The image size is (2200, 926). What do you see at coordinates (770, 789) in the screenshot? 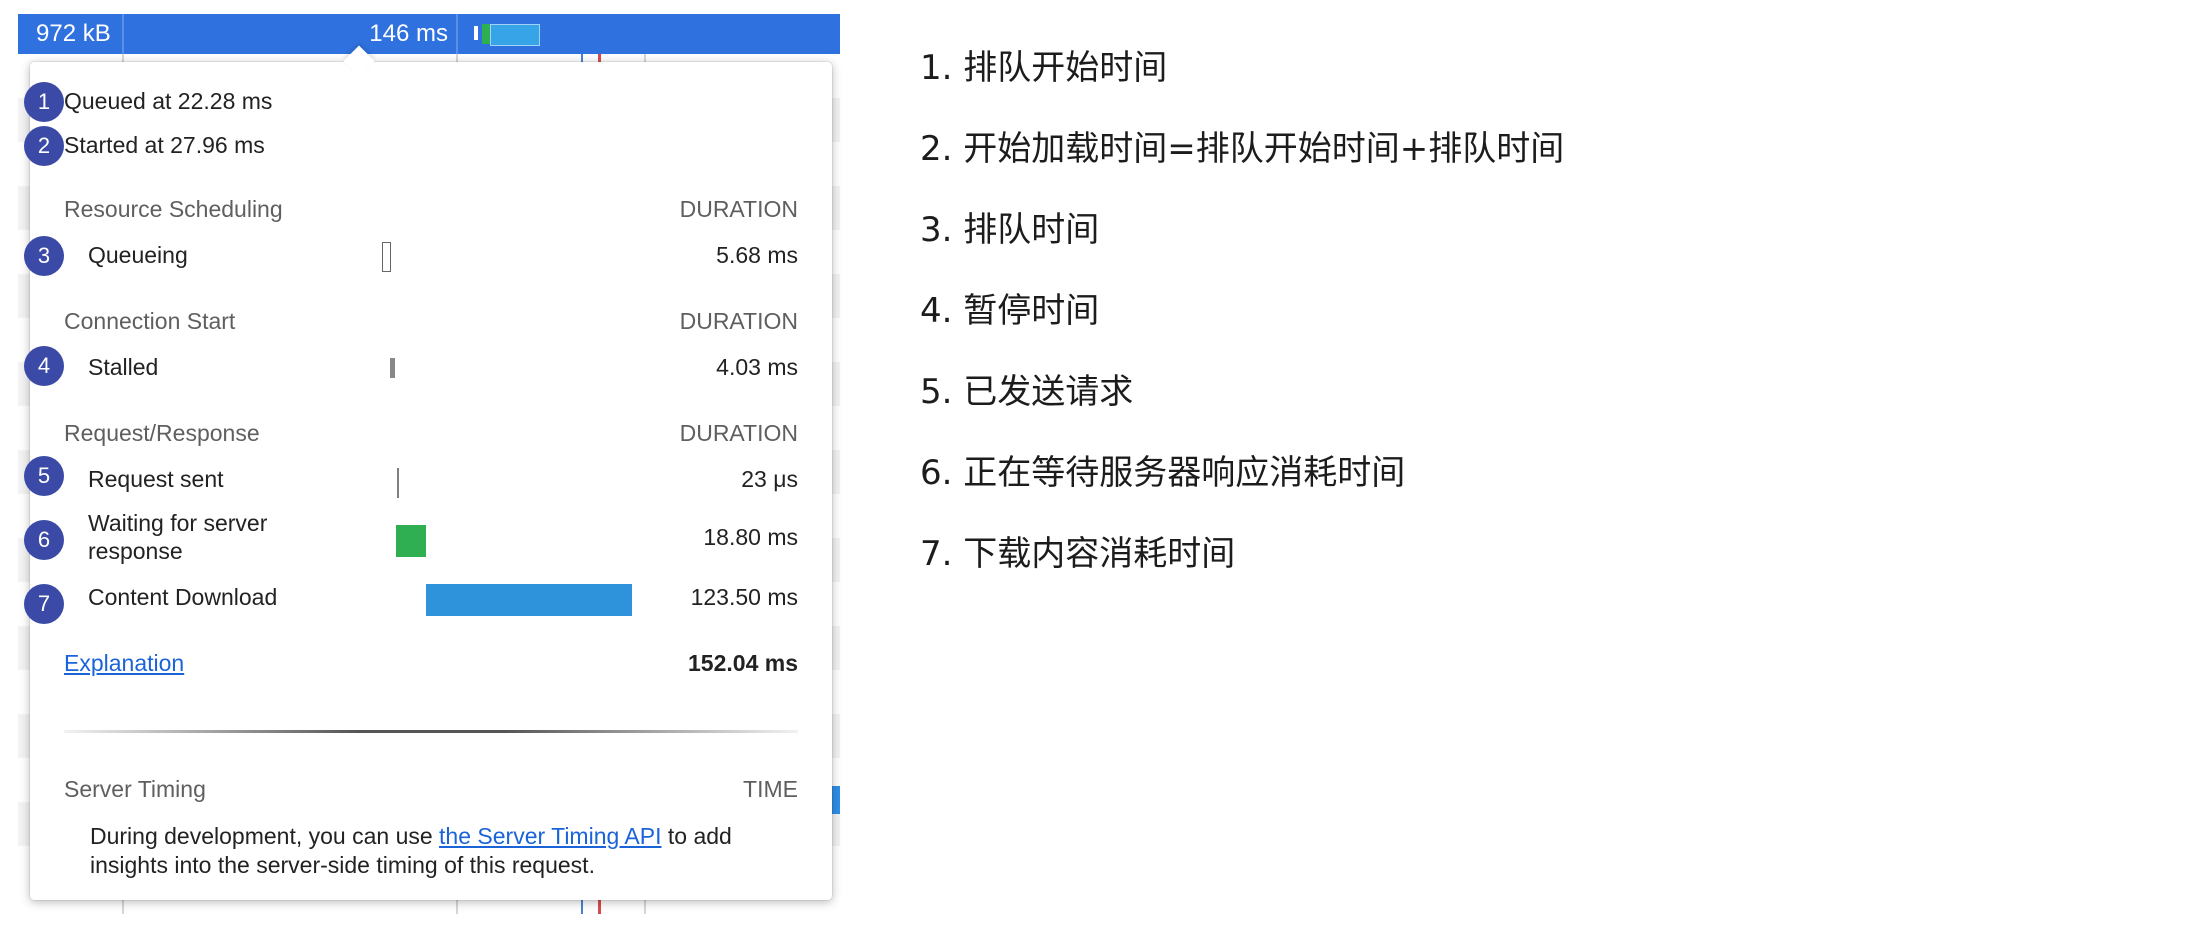
I see `time-header: TIME` at bounding box center [770, 789].